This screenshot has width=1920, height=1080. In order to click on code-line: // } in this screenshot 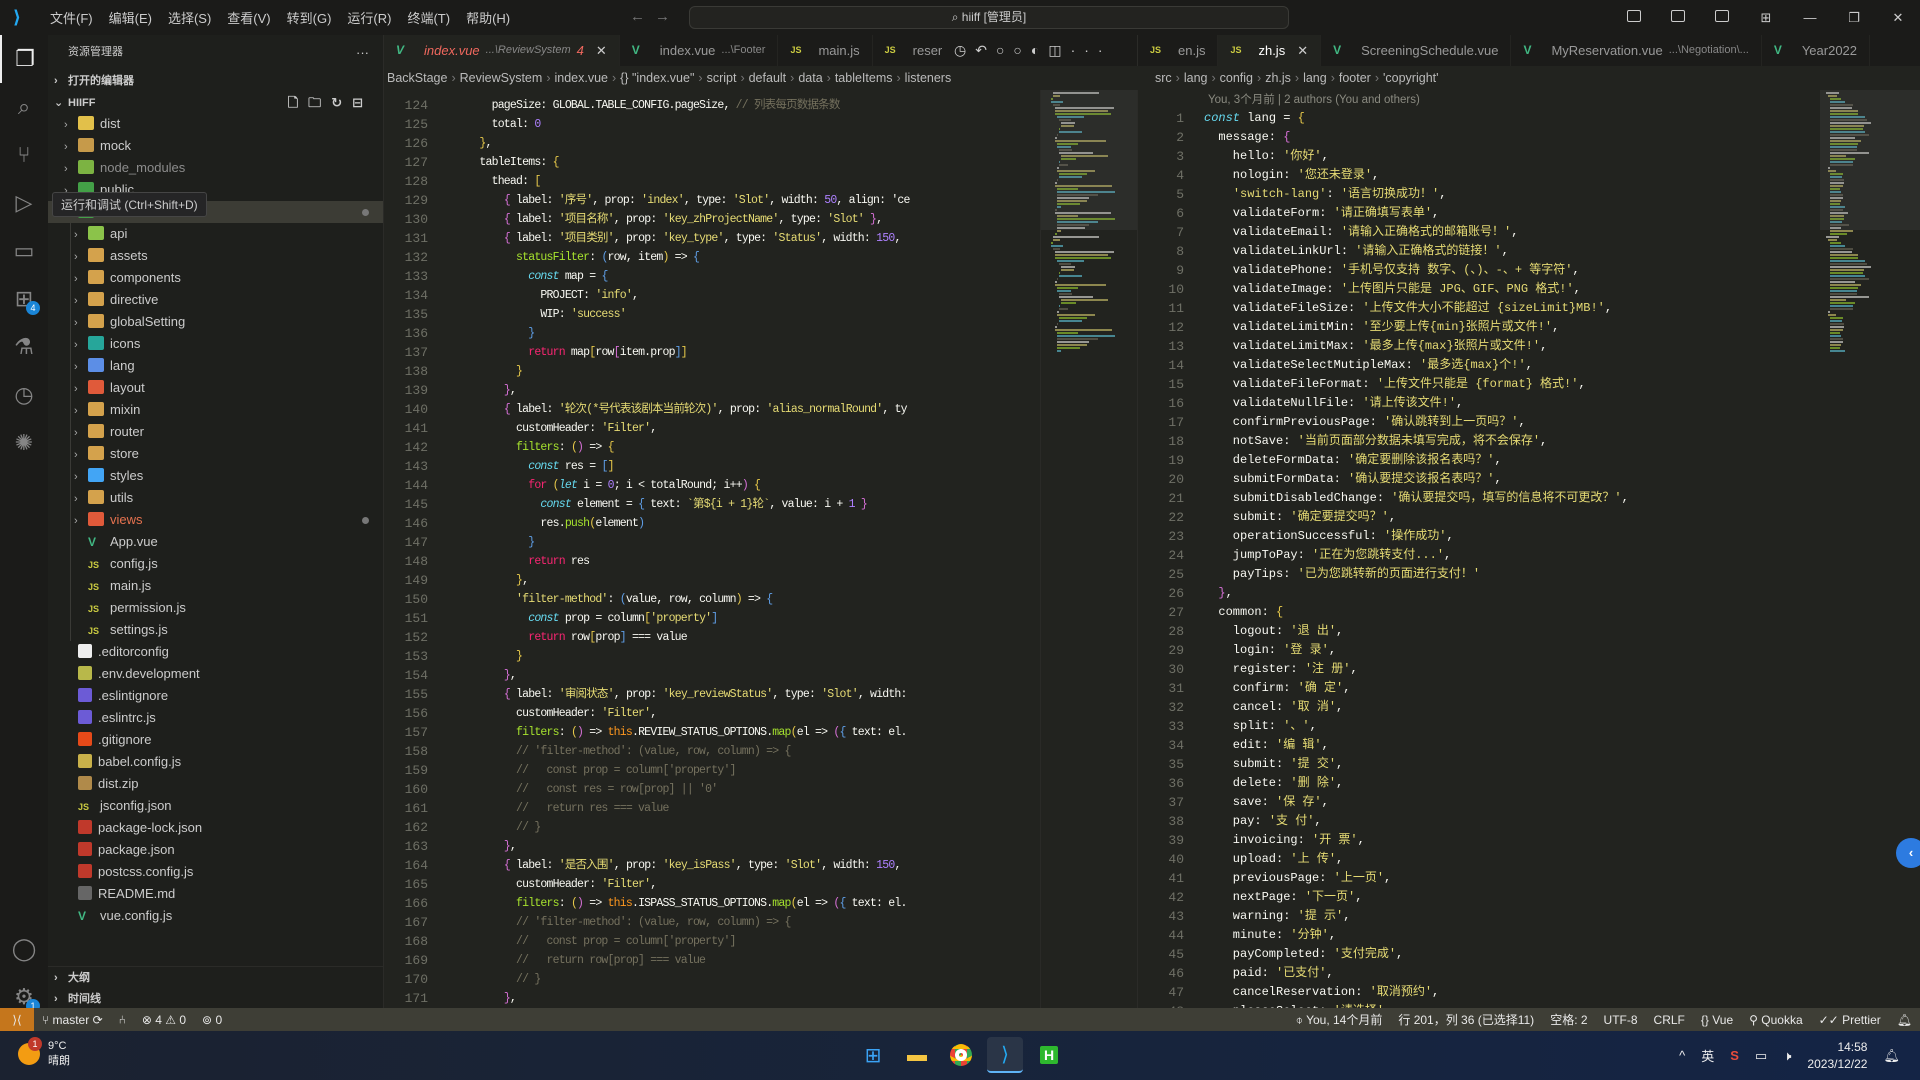, I will do `click(682, 827)`.